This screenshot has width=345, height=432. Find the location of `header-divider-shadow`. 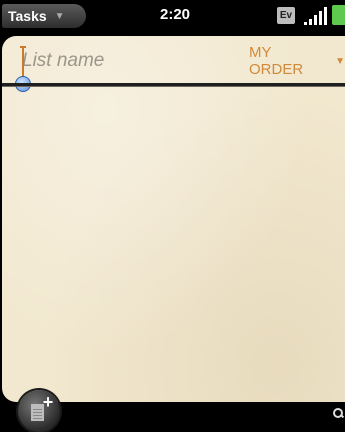

header-divider-shadow is located at coordinates (173, 86).